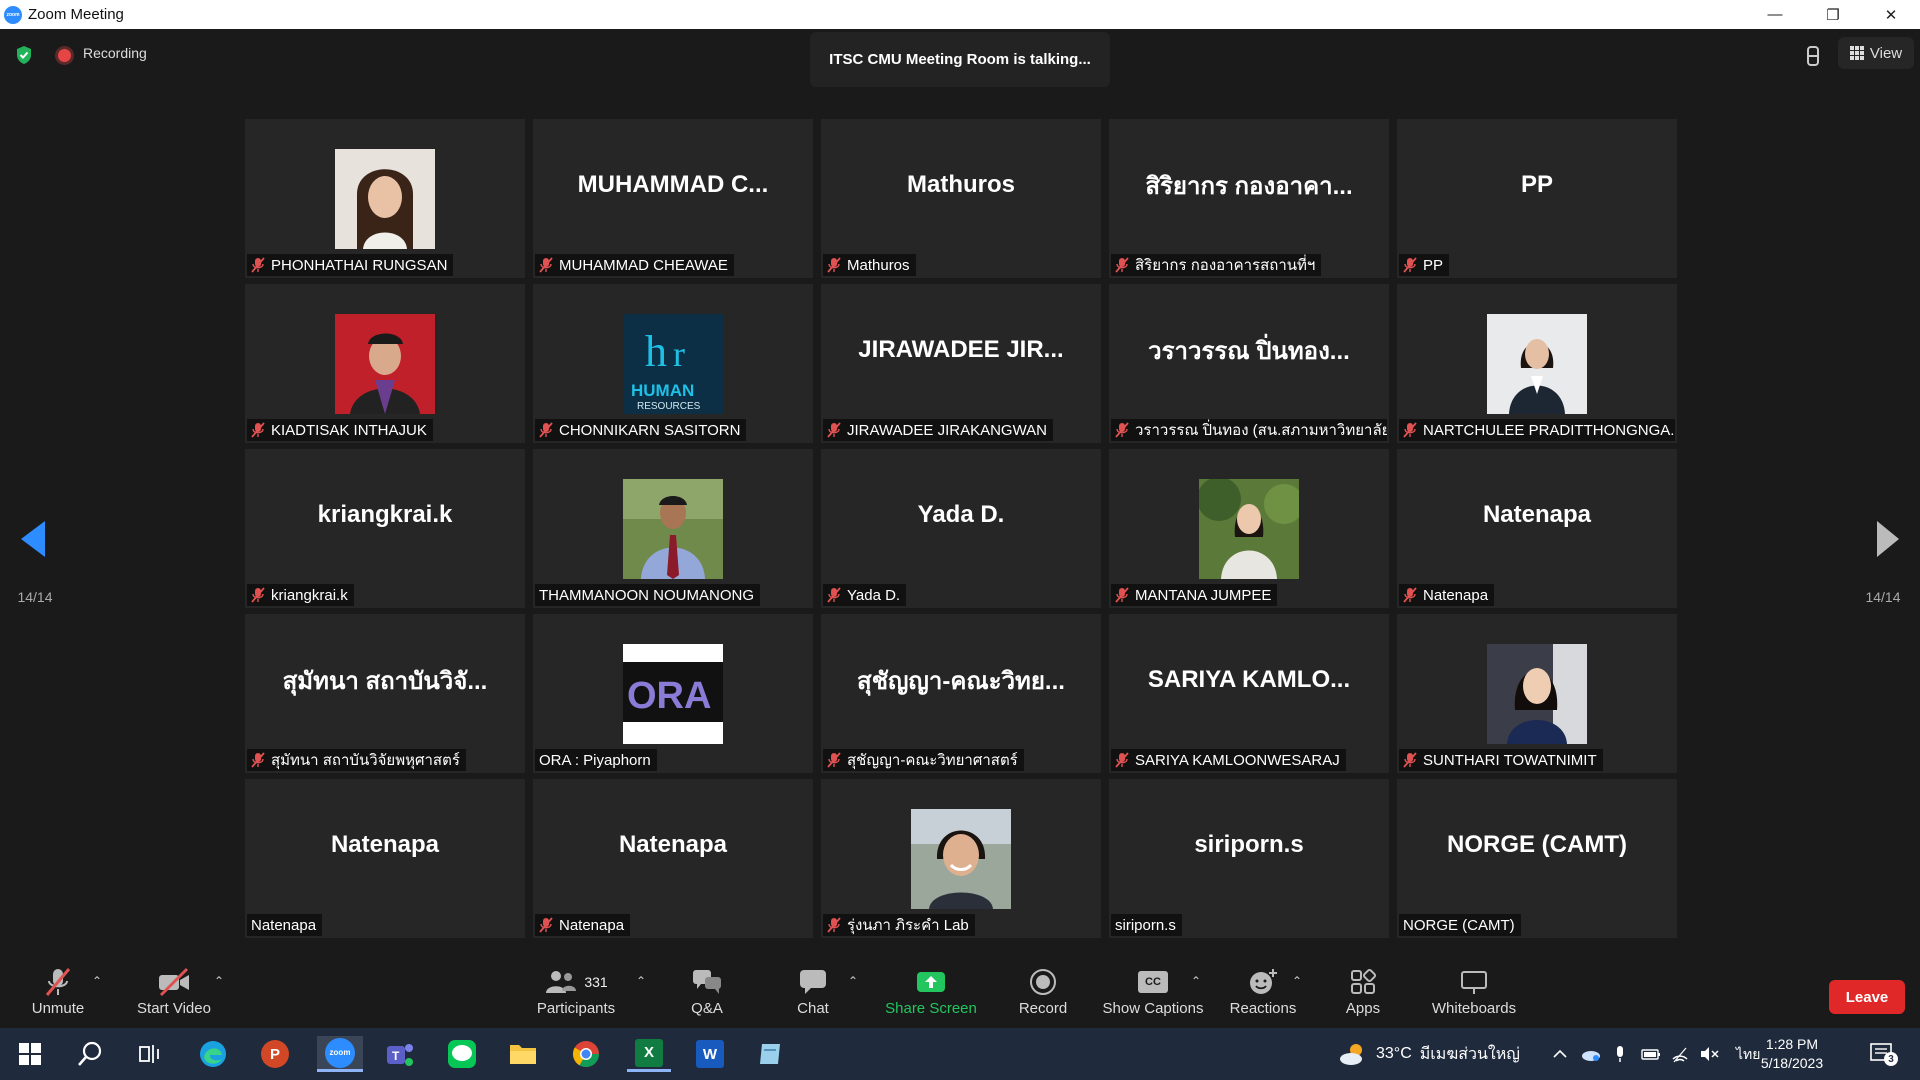  What do you see at coordinates (385, 198) in the screenshot?
I see `participant-tile: PHONHATHAI RUNGSAN` at bounding box center [385, 198].